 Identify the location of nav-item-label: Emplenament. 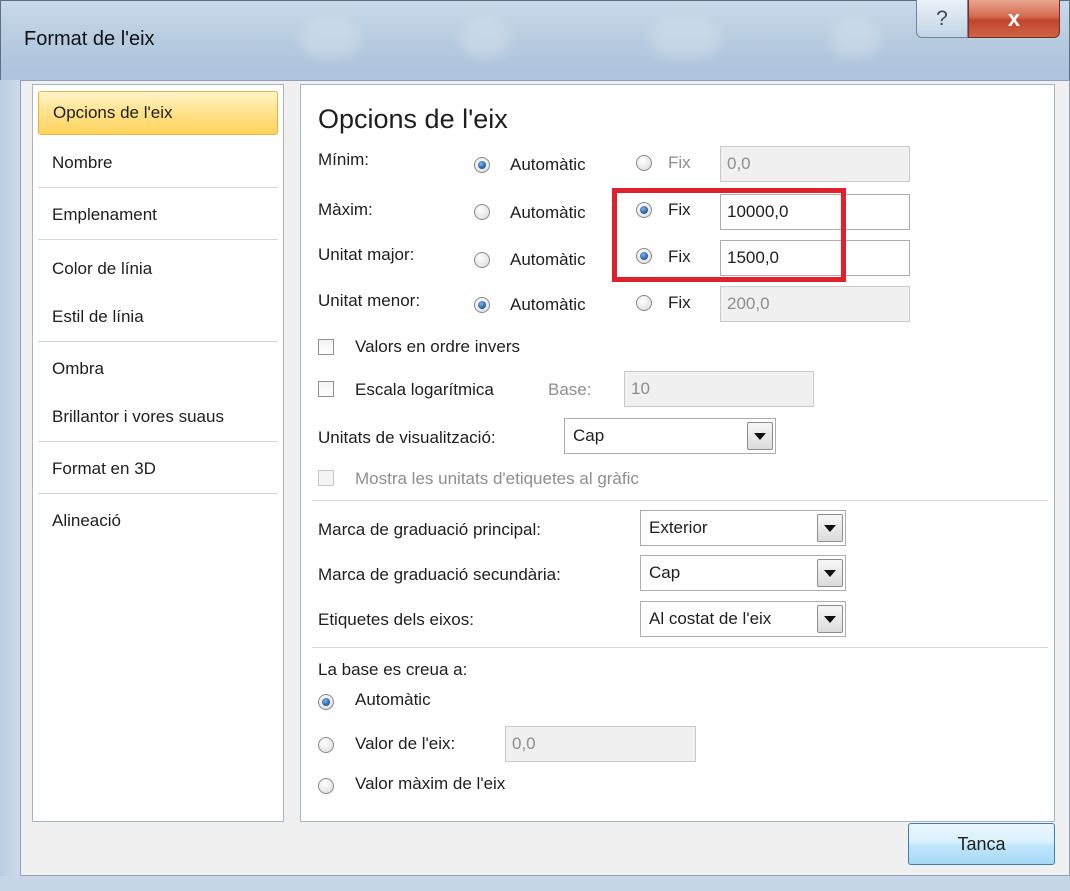
(104, 214).